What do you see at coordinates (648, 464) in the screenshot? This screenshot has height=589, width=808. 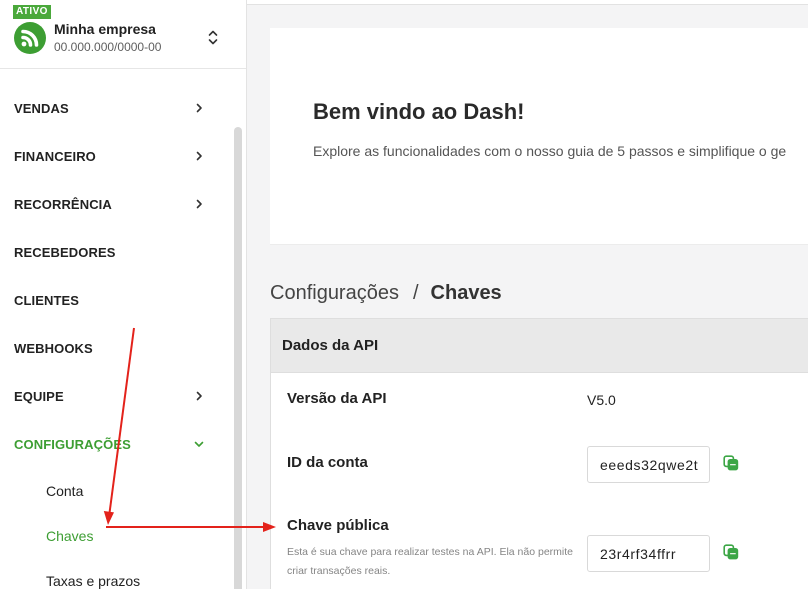 I see `account-id-field` at bounding box center [648, 464].